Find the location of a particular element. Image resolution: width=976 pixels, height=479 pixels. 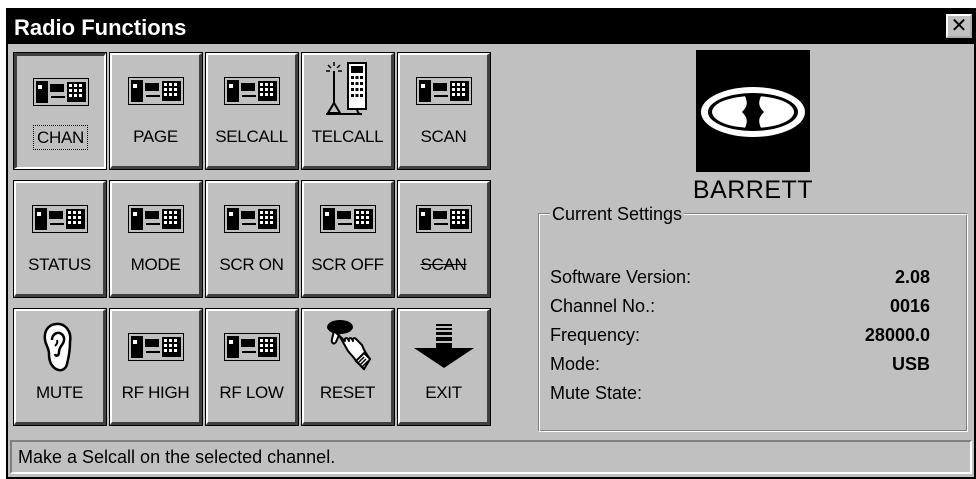

page-button: PAGE is located at coordinates (156, 111).